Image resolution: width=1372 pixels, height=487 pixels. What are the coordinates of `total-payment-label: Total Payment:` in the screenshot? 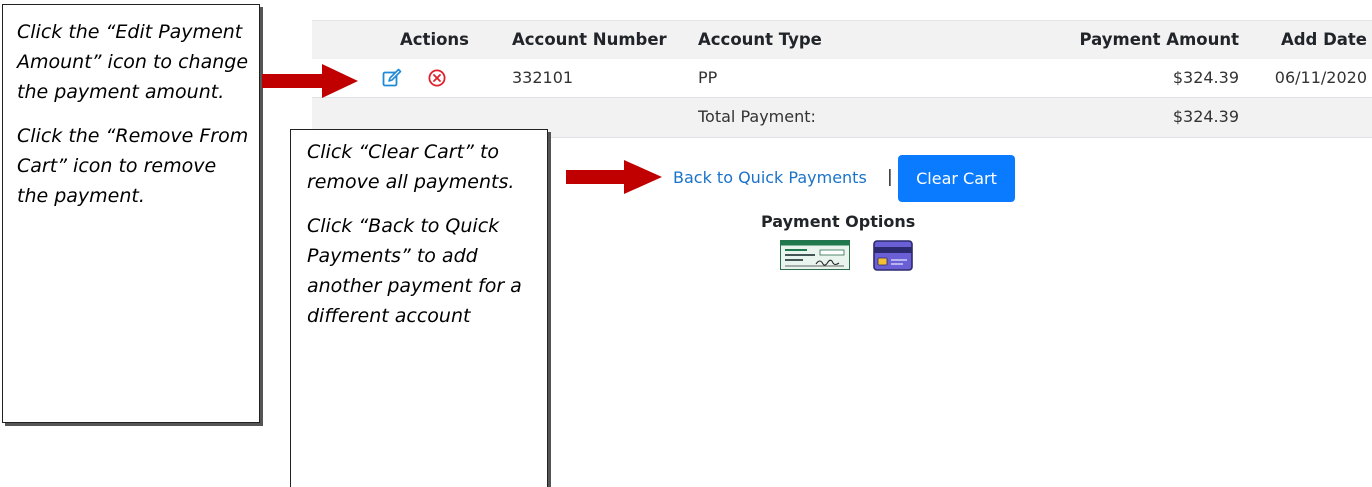 It's located at (757, 116).